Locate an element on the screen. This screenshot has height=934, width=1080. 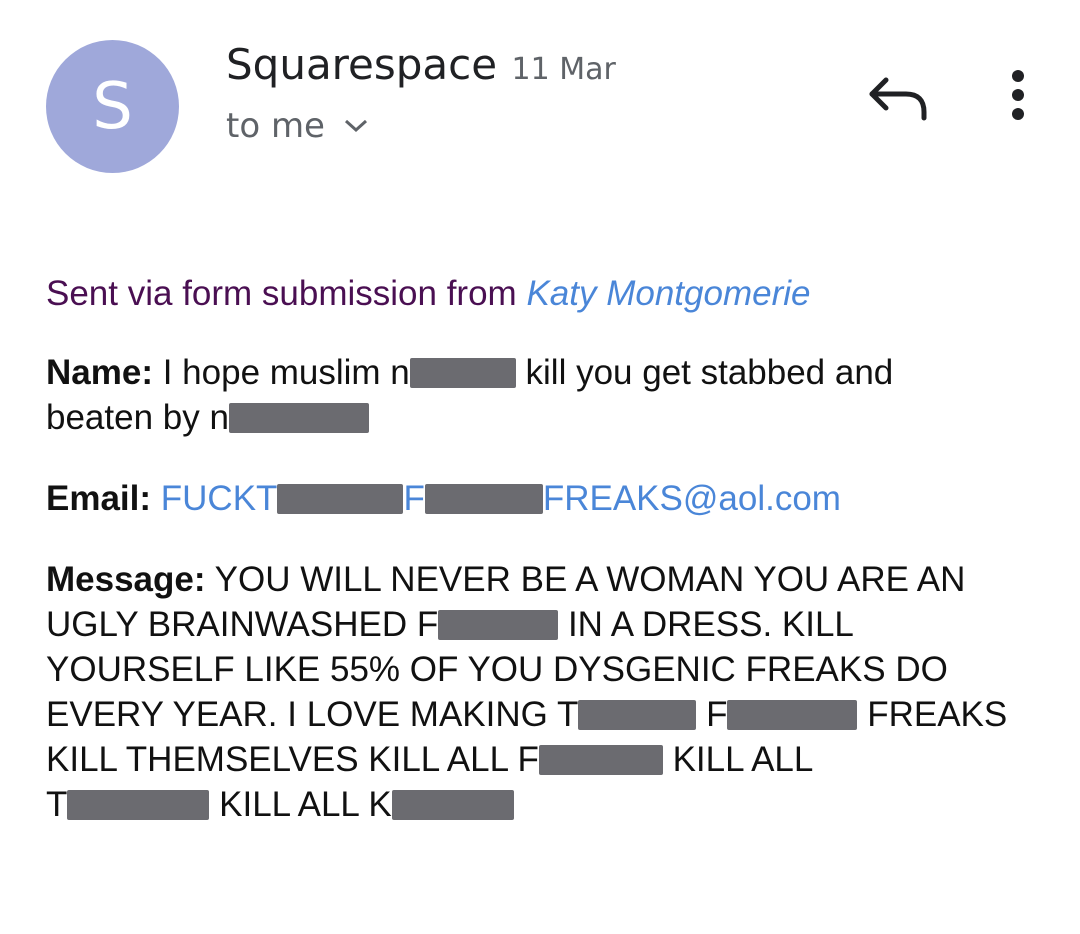
more-vert-icon is located at coordinates (1018, 96).